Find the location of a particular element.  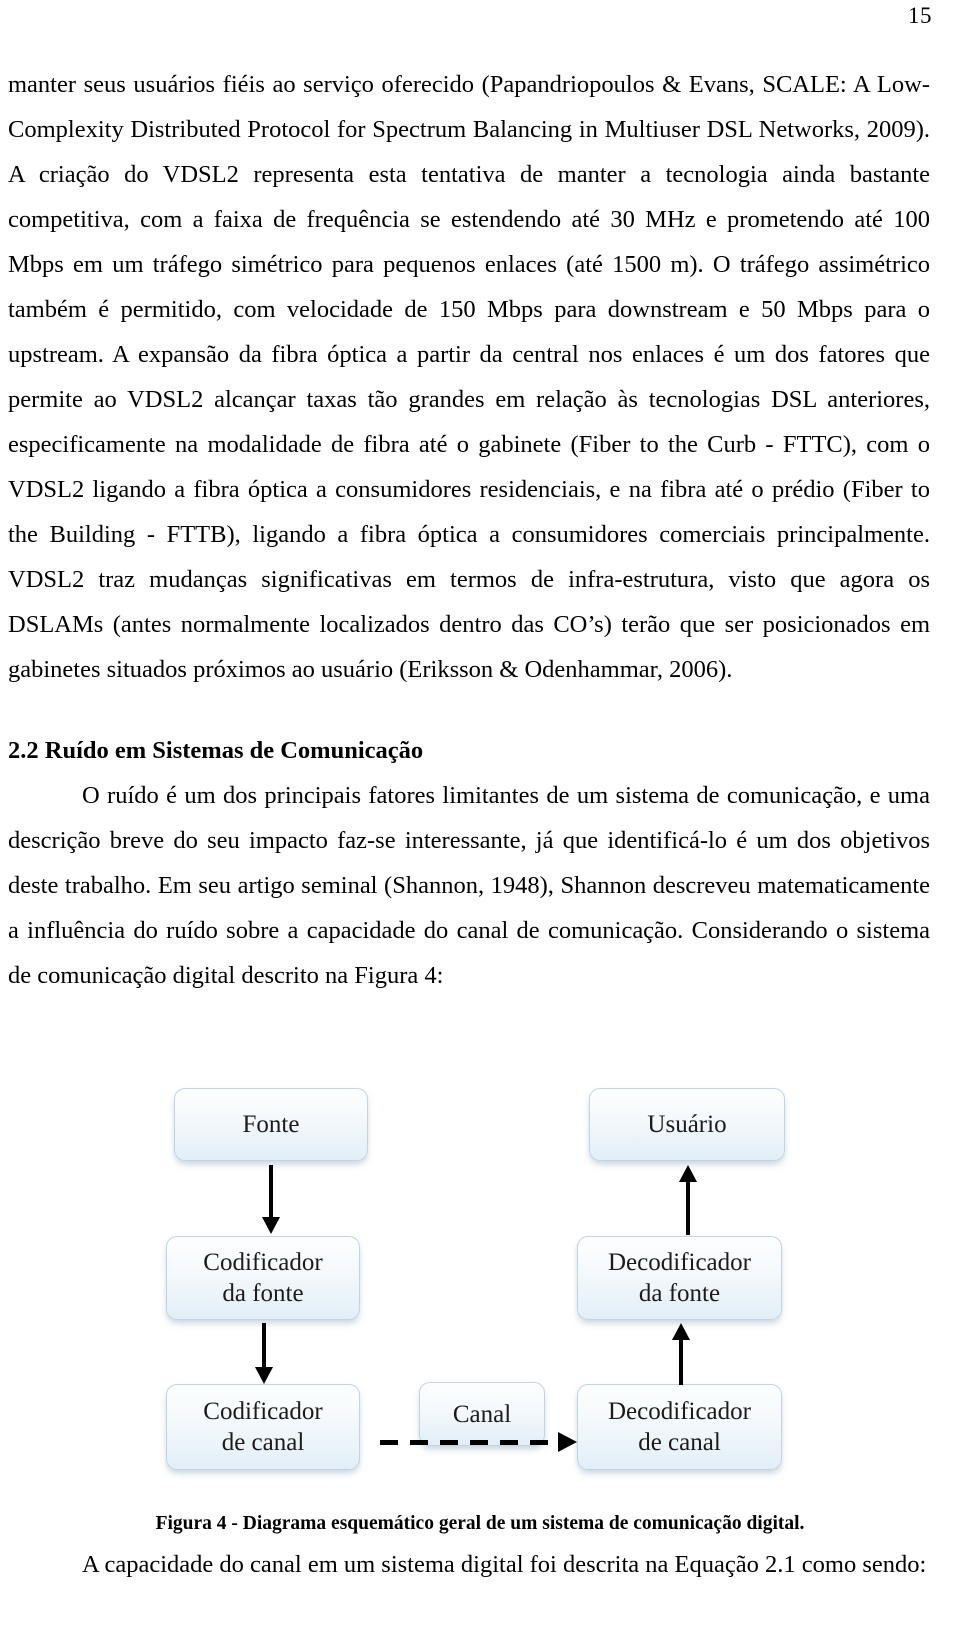

arrow-decodificador-canal-to-decodificador-fonte-icon is located at coordinates (681, 1354).